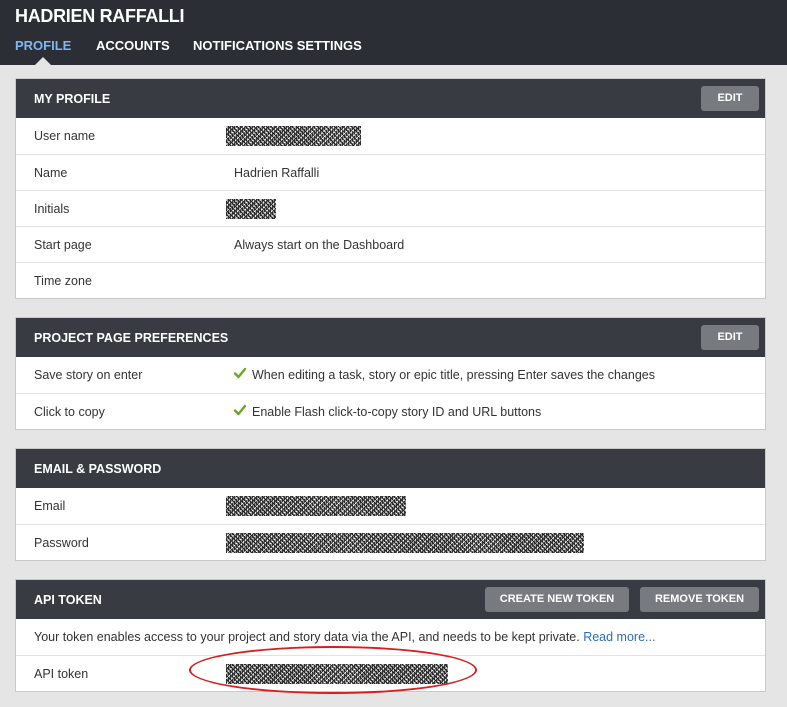 Image resolution: width=787 pixels, height=707 pixels. What do you see at coordinates (730, 337) in the screenshot?
I see `project-prefs-edit-button: EDIT` at bounding box center [730, 337].